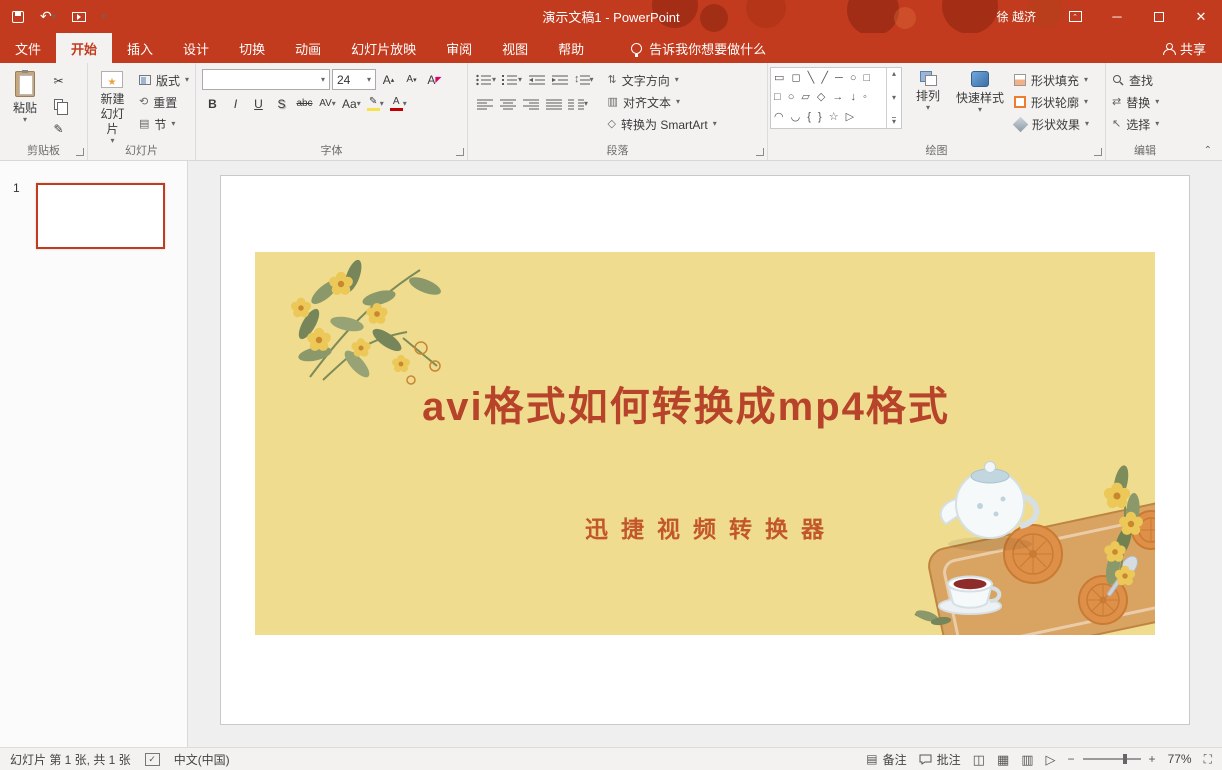 The width and height of the screenshot is (1222, 770). What do you see at coordinates (515, 48) in the screenshot?
I see `tab-view: 视图` at bounding box center [515, 48].